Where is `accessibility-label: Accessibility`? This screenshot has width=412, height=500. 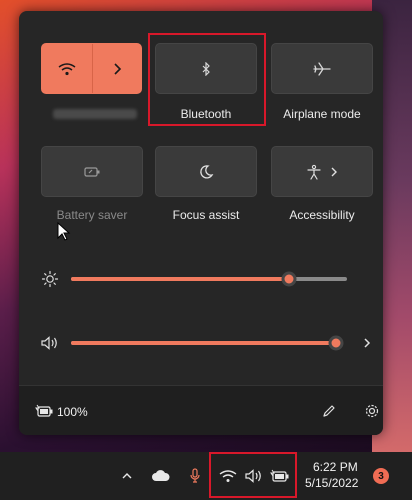 accessibility-label: Accessibility is located at coordinates (322, 215).